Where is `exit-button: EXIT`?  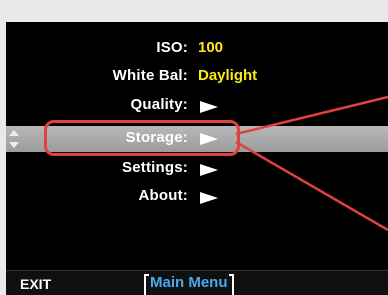
exit-button: EXIT is located at coordinates (35, 284).